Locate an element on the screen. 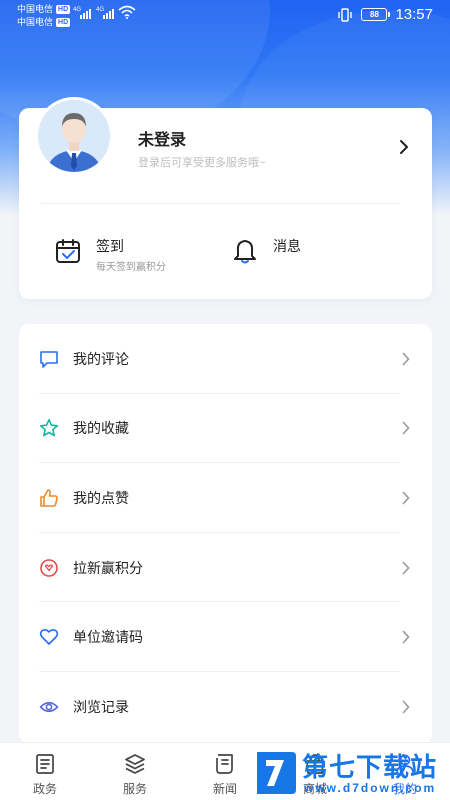 The image size is (450, 800). wifi-icon is located at coordinates (127, 12).